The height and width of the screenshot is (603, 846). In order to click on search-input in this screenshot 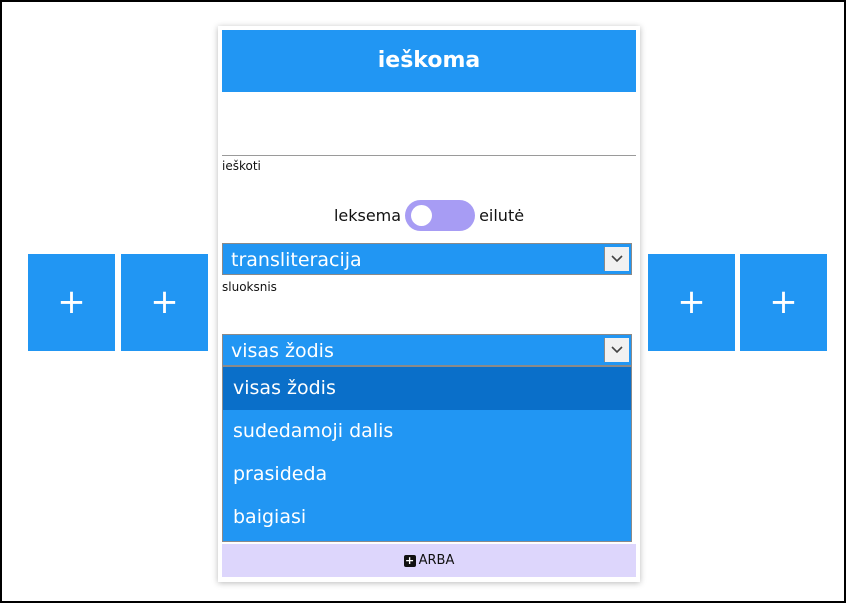, I will do `click(429, 141)`.